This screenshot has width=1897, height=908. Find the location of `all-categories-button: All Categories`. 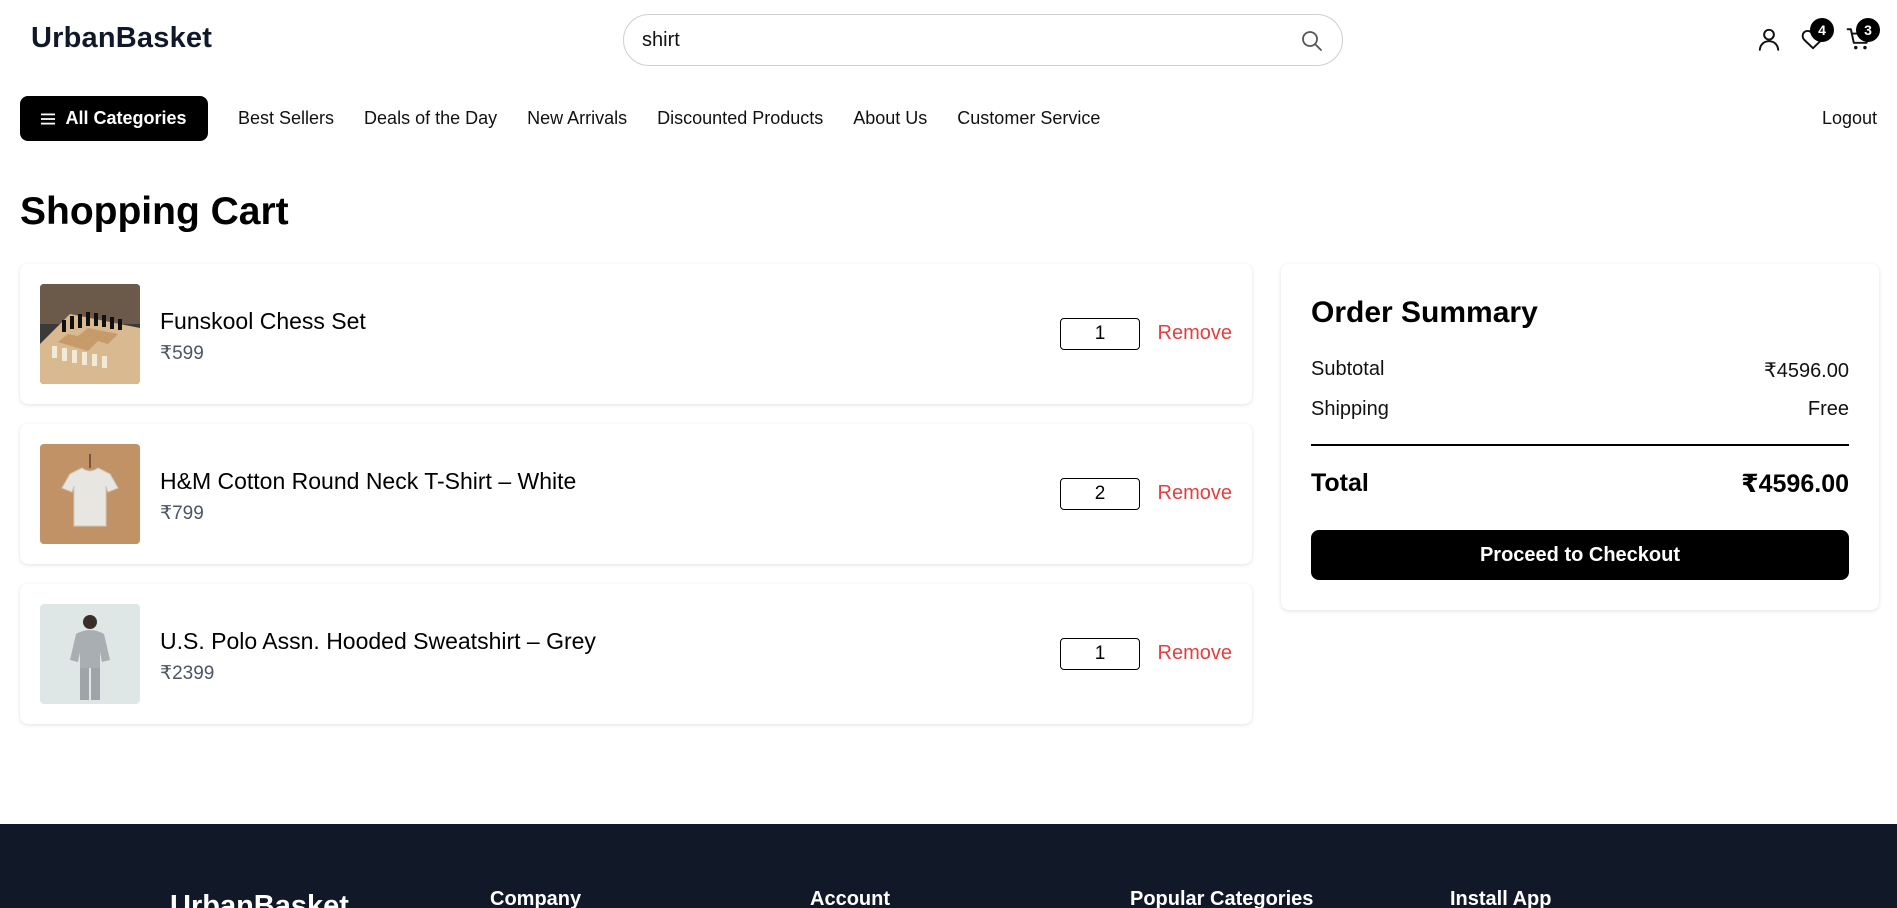

all-categories-button: All Categories is located at coordinates (114, 118).